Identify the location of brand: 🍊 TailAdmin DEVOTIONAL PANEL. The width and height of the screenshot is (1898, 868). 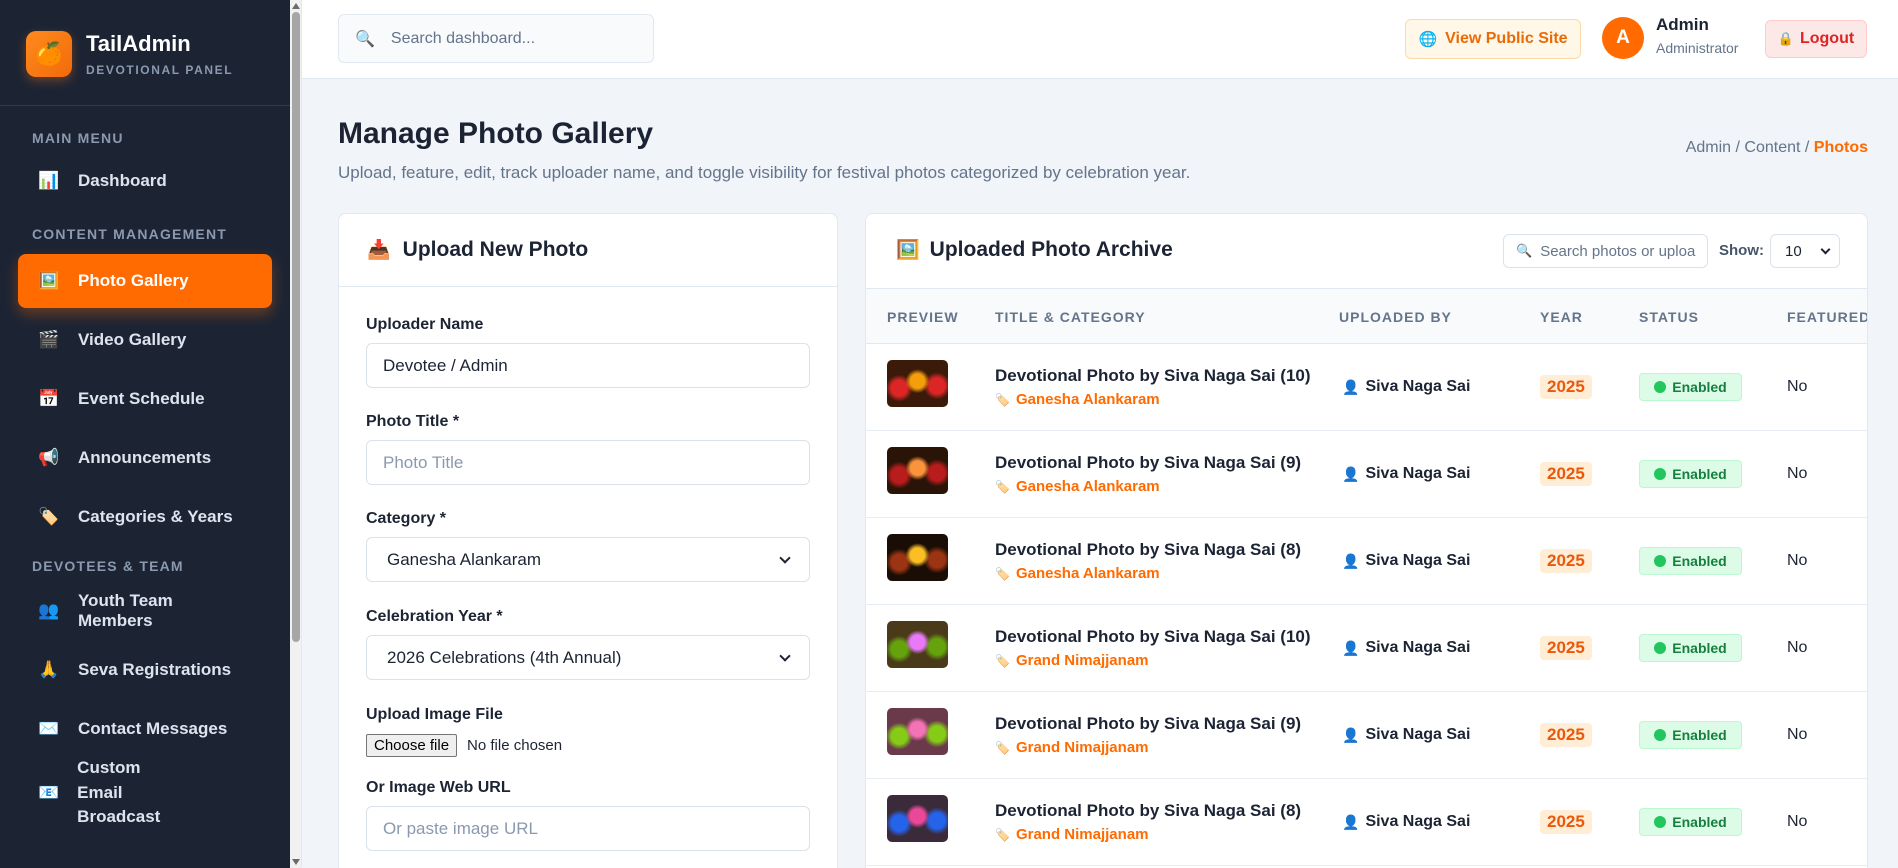
(145, 53).